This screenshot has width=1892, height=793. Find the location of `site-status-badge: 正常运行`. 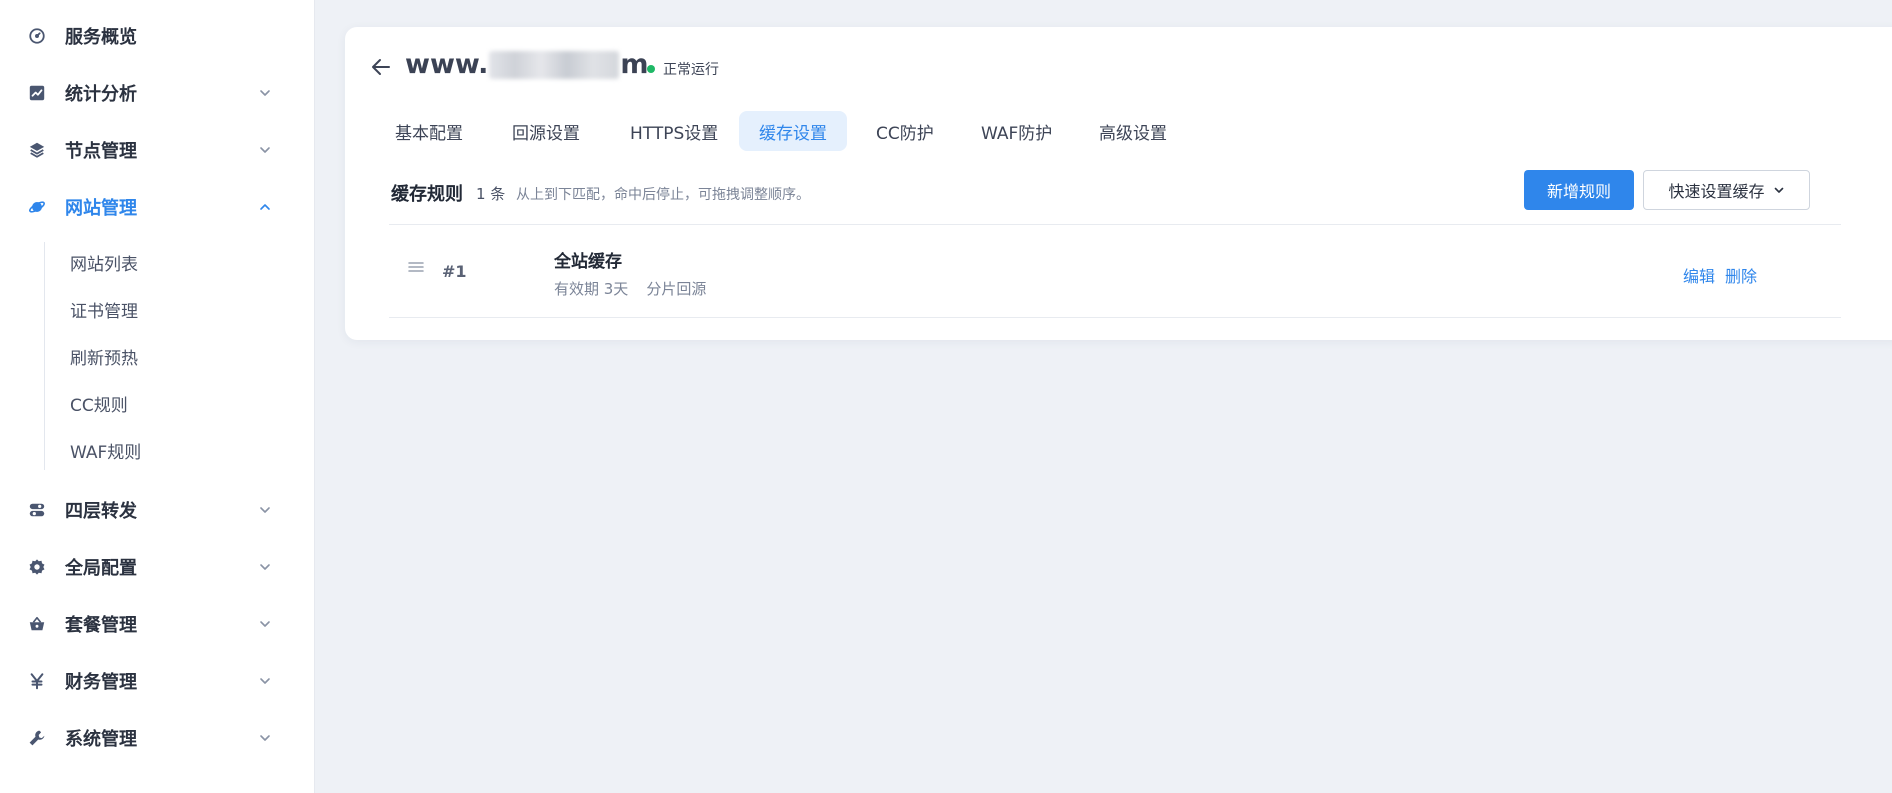

site-status-badge: 正常运行 is located at coordinates (683, 69).